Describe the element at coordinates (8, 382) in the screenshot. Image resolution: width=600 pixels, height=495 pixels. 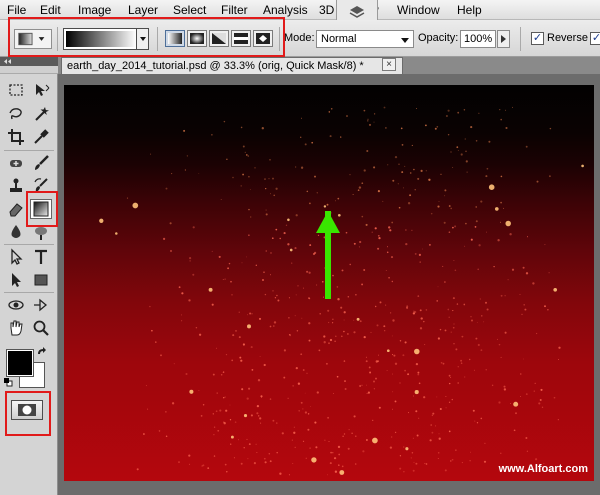
I see `default-colors-icon` at that location.